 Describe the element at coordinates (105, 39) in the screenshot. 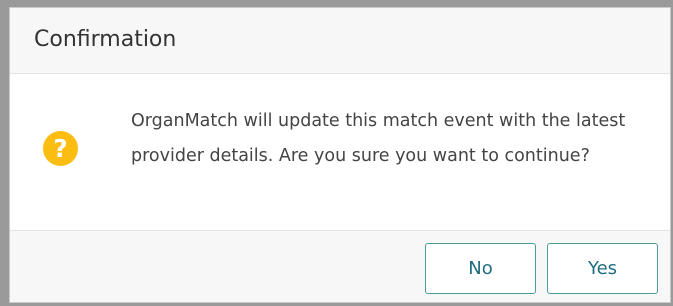

I see `dialog-title: Confirmation` at that location.